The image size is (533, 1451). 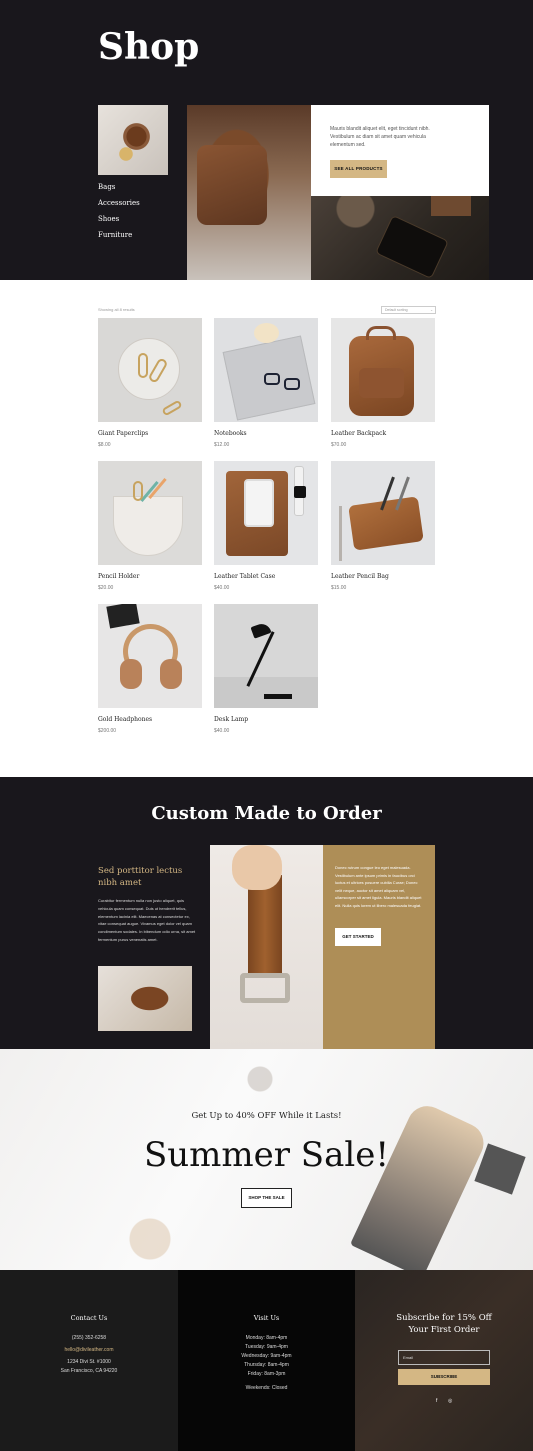 I want to click on product-card: Desk Lamp $40.00, so click(x=266, y=669).